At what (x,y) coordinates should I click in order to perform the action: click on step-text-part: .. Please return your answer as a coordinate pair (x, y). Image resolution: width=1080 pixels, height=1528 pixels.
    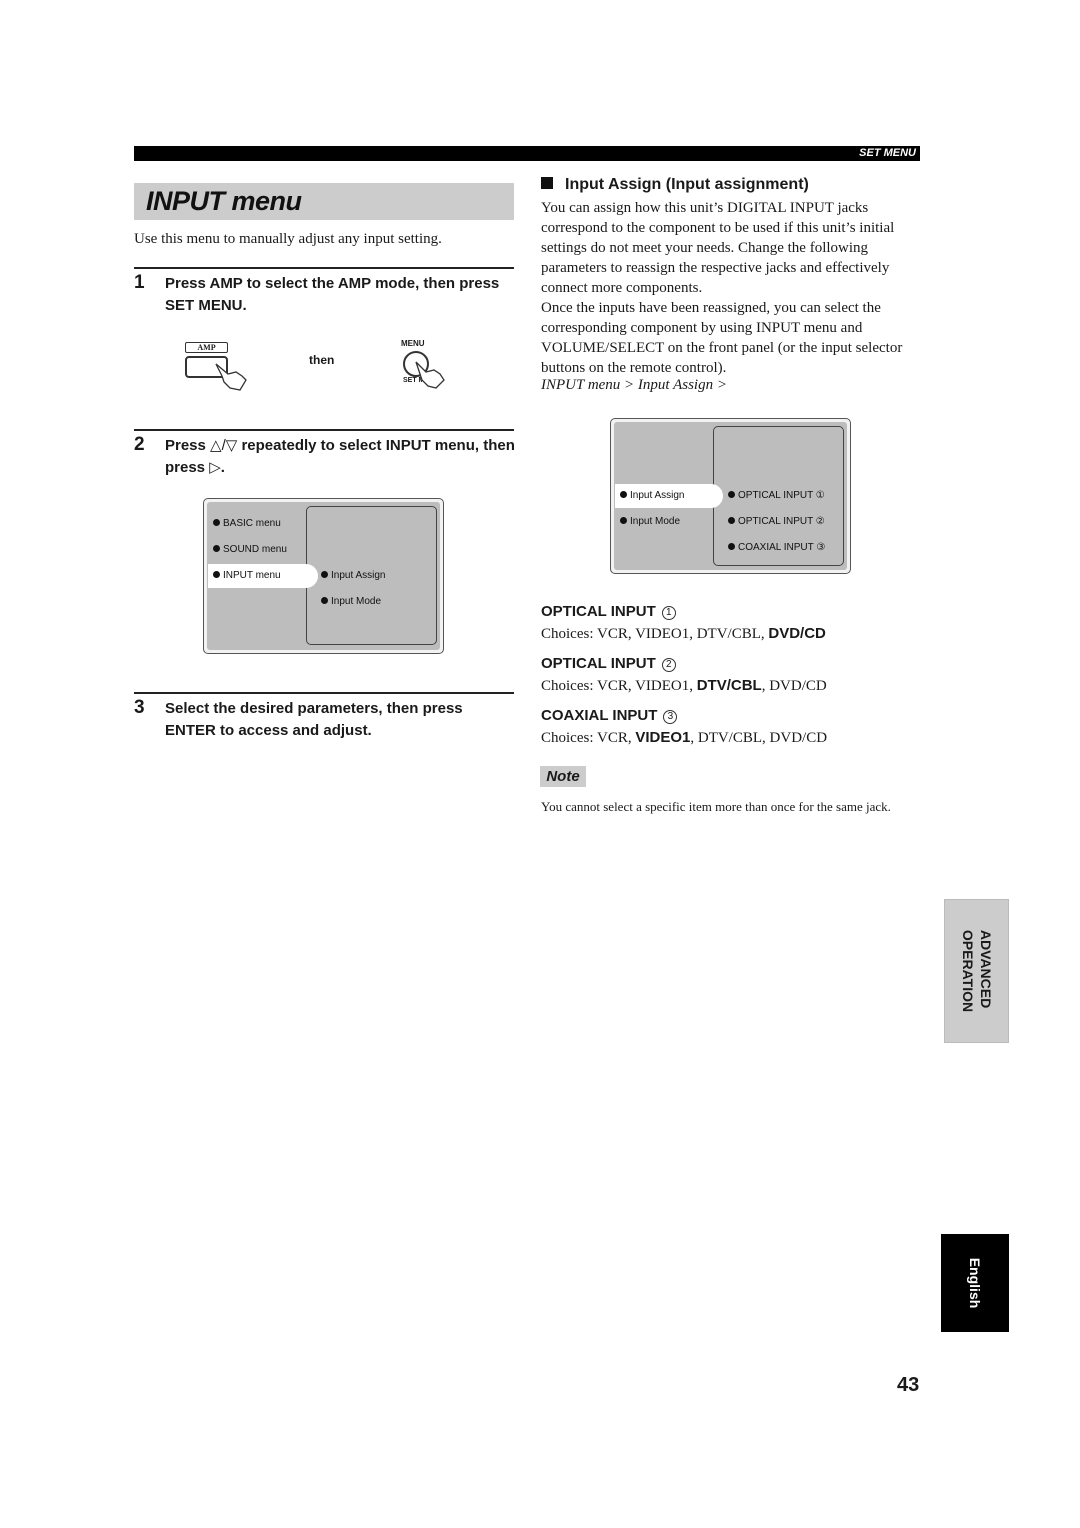
    Looking at the image, I should click on (222, 467).